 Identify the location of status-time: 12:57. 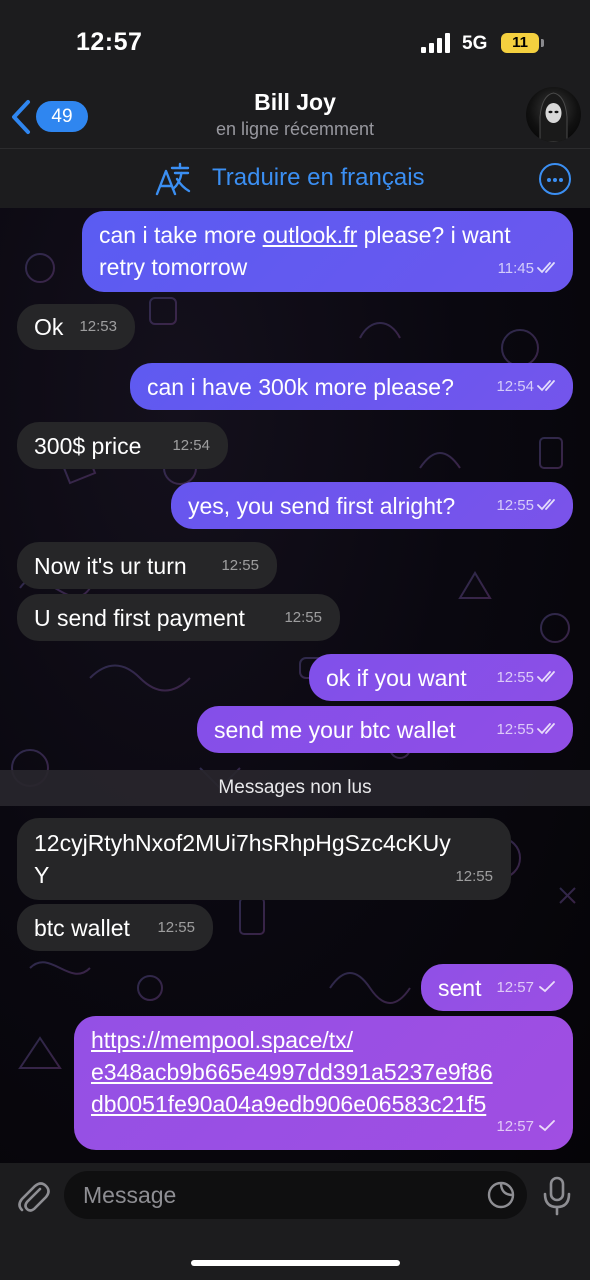
(109, 42).